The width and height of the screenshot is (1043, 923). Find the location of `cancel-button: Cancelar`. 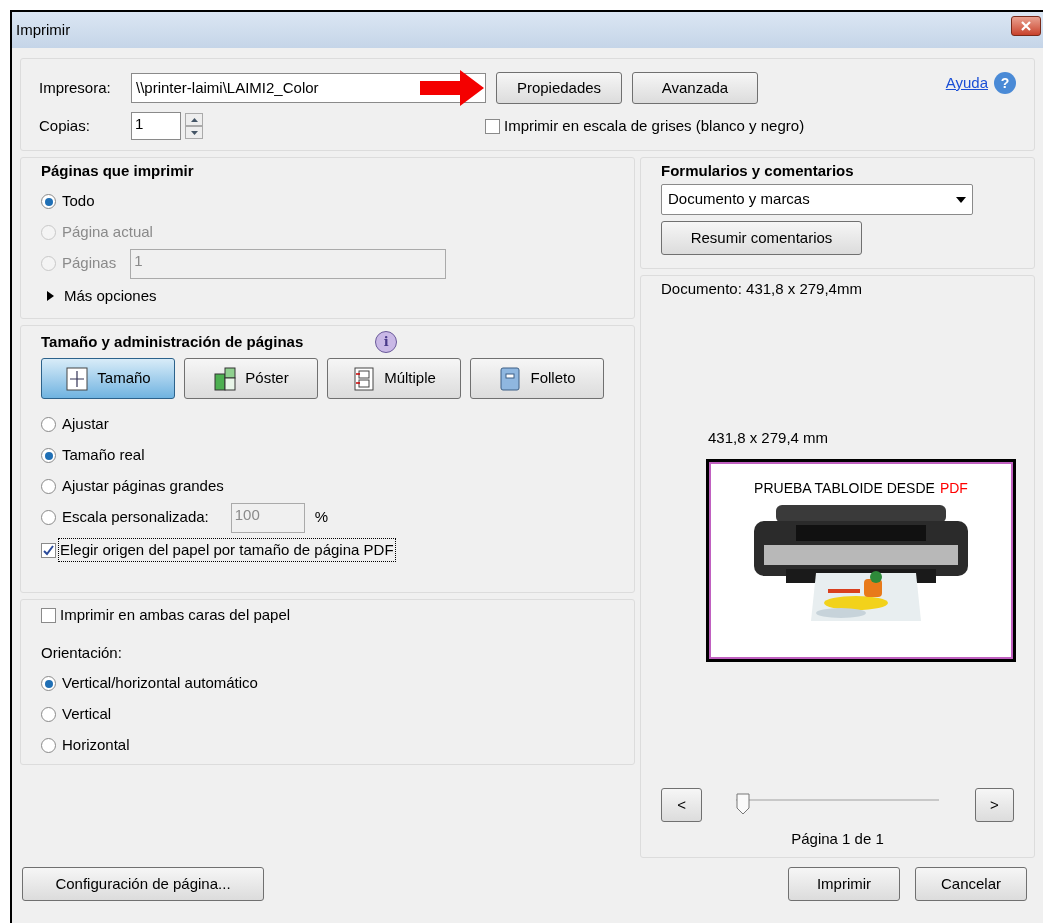

cancel-button: Cancelar is located at coordinates (971, 884).